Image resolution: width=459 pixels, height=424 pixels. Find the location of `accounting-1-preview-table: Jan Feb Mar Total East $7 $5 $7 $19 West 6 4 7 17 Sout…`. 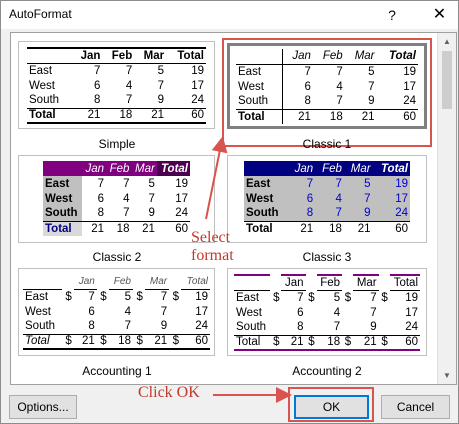

accounting-1-preview-table: Jan Feb Mar Total East $7 $5 $7 $19 West 6 4 7 17 Sout… is located at coordinates (116, 312).